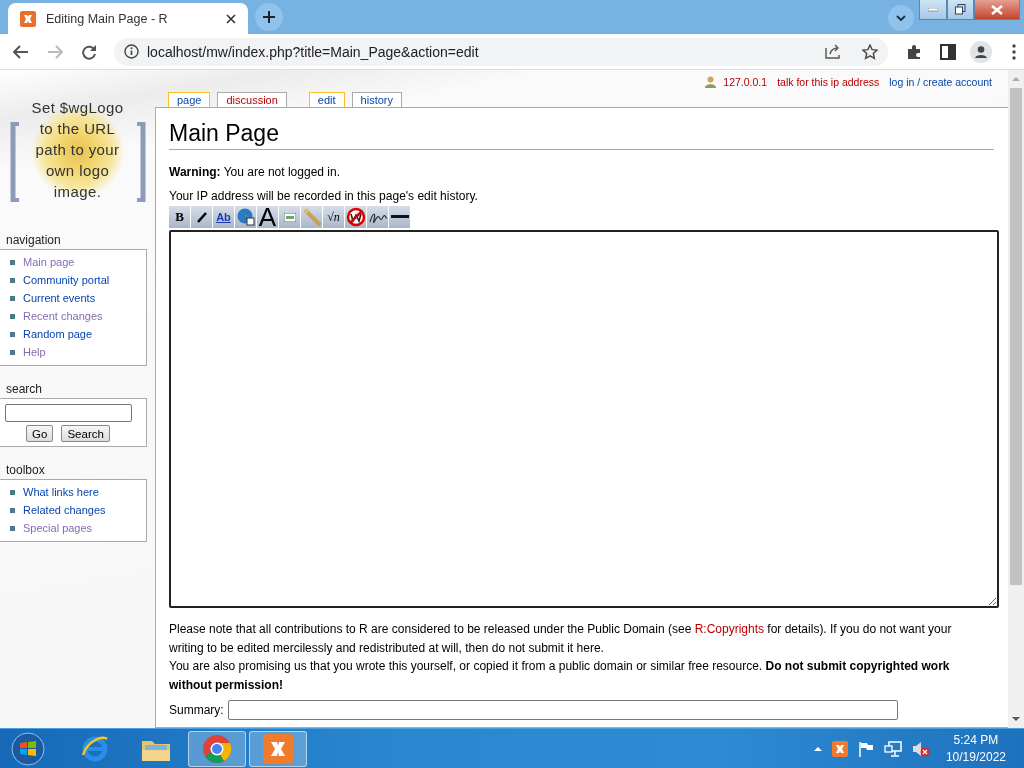 This screenshot has width=1024, height=768. Describe the element at coordinates (940, 82) in the screenshot. I see `personal-link: log in / create account` at that location.